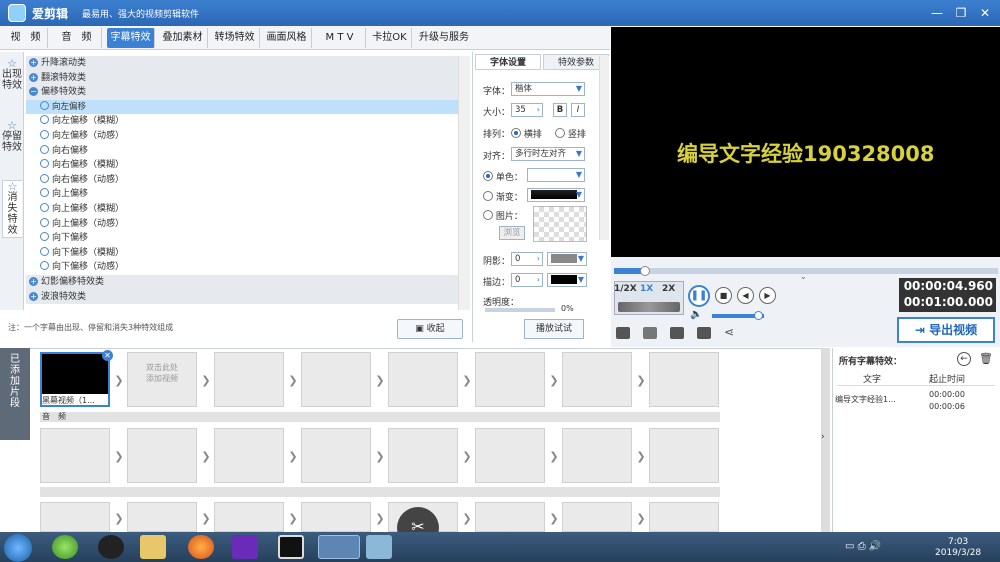 The width and height of the screenshot is (1000, 562). Describe the element at coordinates (985, 13) in the screenshot. I see `close-icon: ✕` at that location.